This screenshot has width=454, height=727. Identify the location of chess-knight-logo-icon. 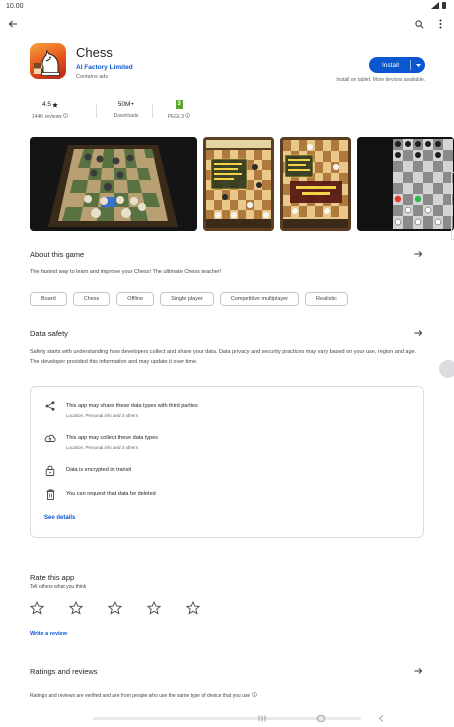
(47, 62).